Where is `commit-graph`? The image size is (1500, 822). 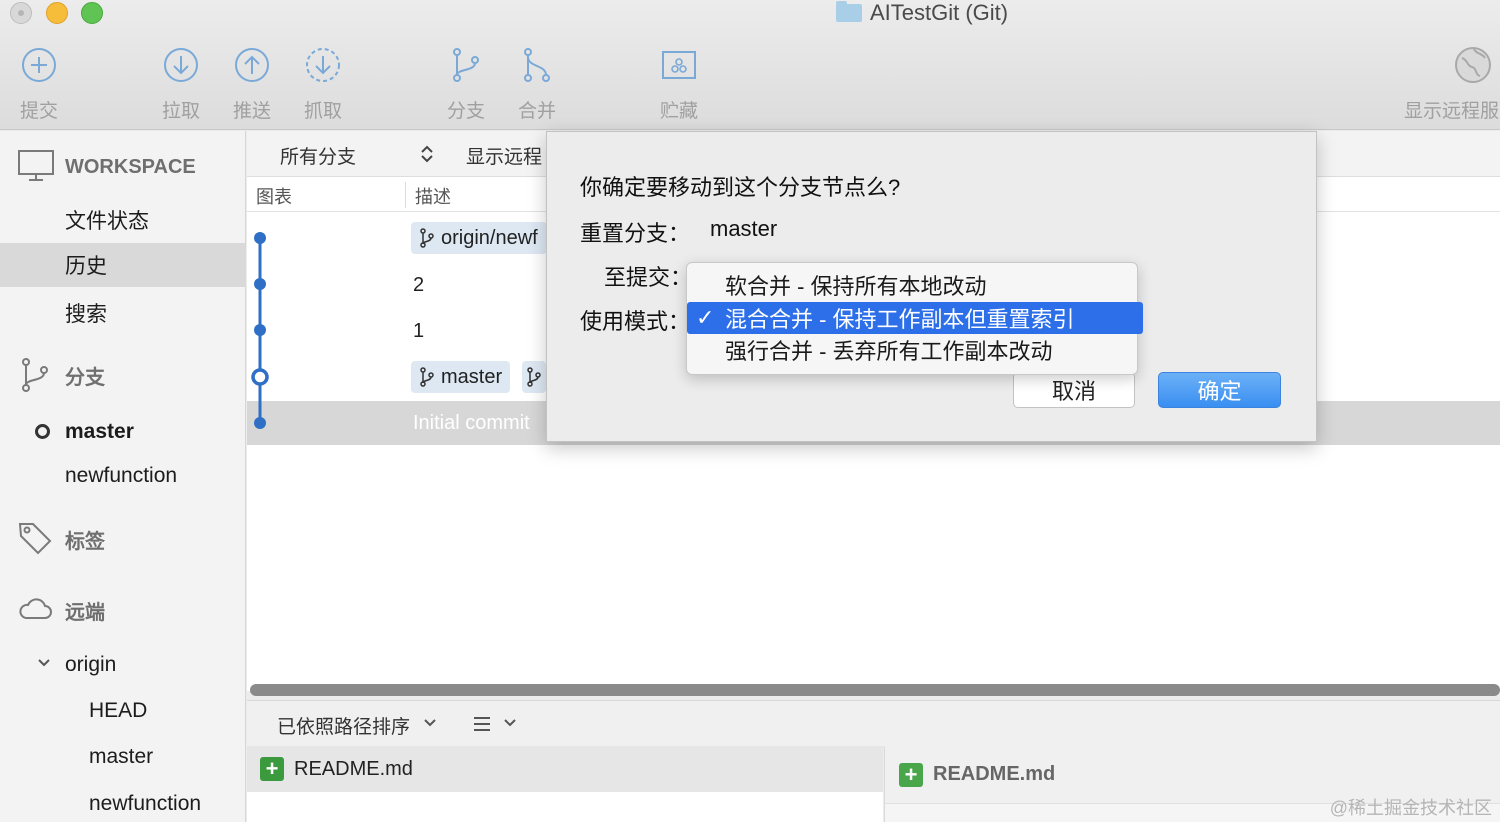
commit-graph is located at coordinates (260, 330).